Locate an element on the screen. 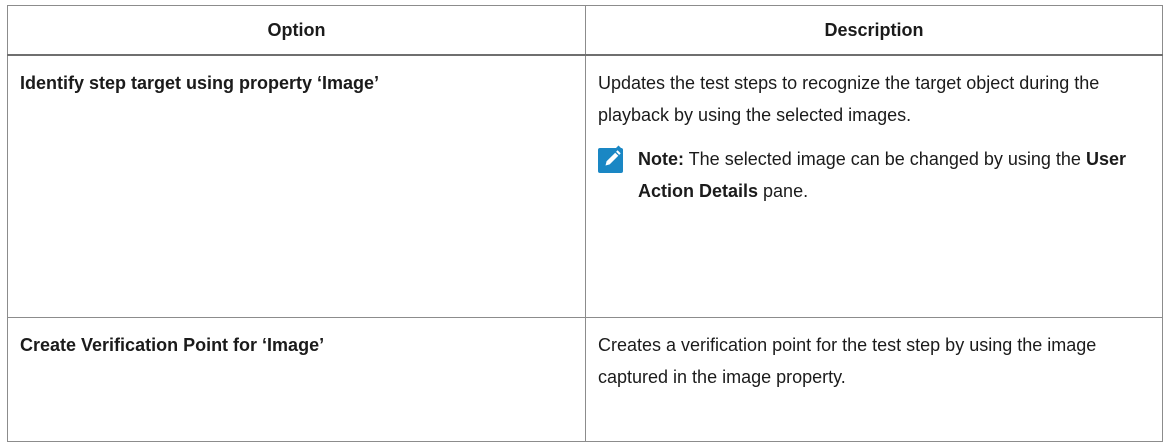  header-description: Description is located at coordinates (874, 30).